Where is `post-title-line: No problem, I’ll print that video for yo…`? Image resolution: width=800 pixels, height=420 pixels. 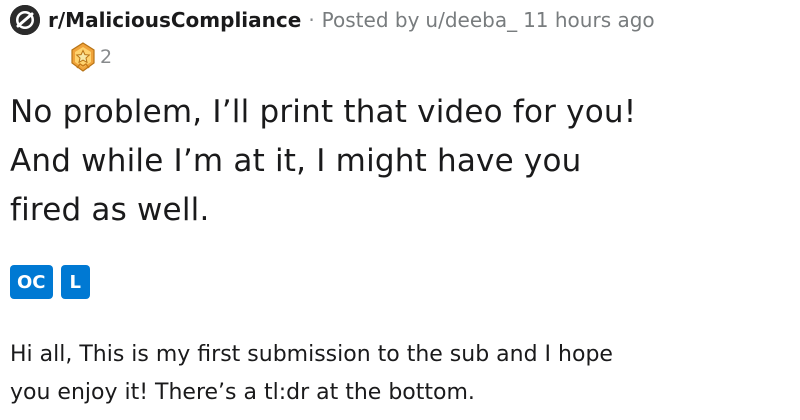 post-title-line: No problem, I’ll print that video for yo… is located at coordinates (323, 112).